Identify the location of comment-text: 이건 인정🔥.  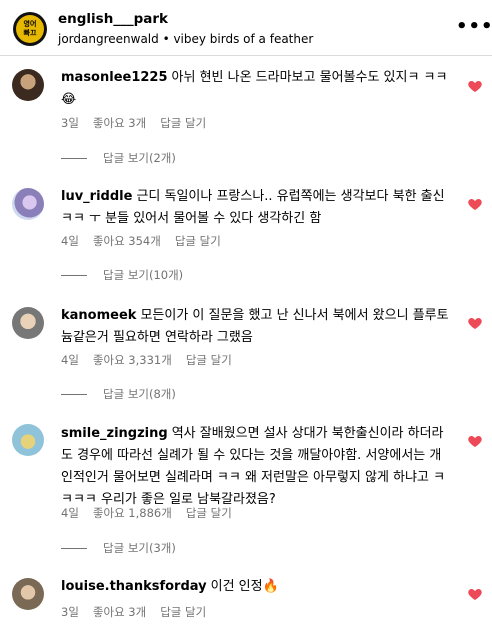
(244, 586).